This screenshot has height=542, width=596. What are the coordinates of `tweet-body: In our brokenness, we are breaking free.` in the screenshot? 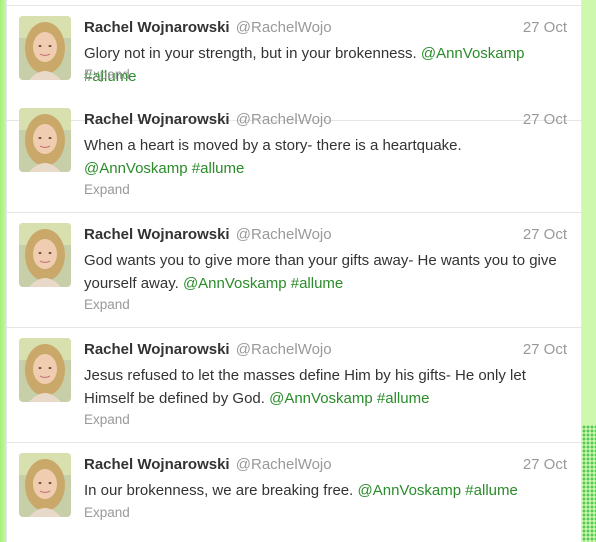 It's located at (219, 490).